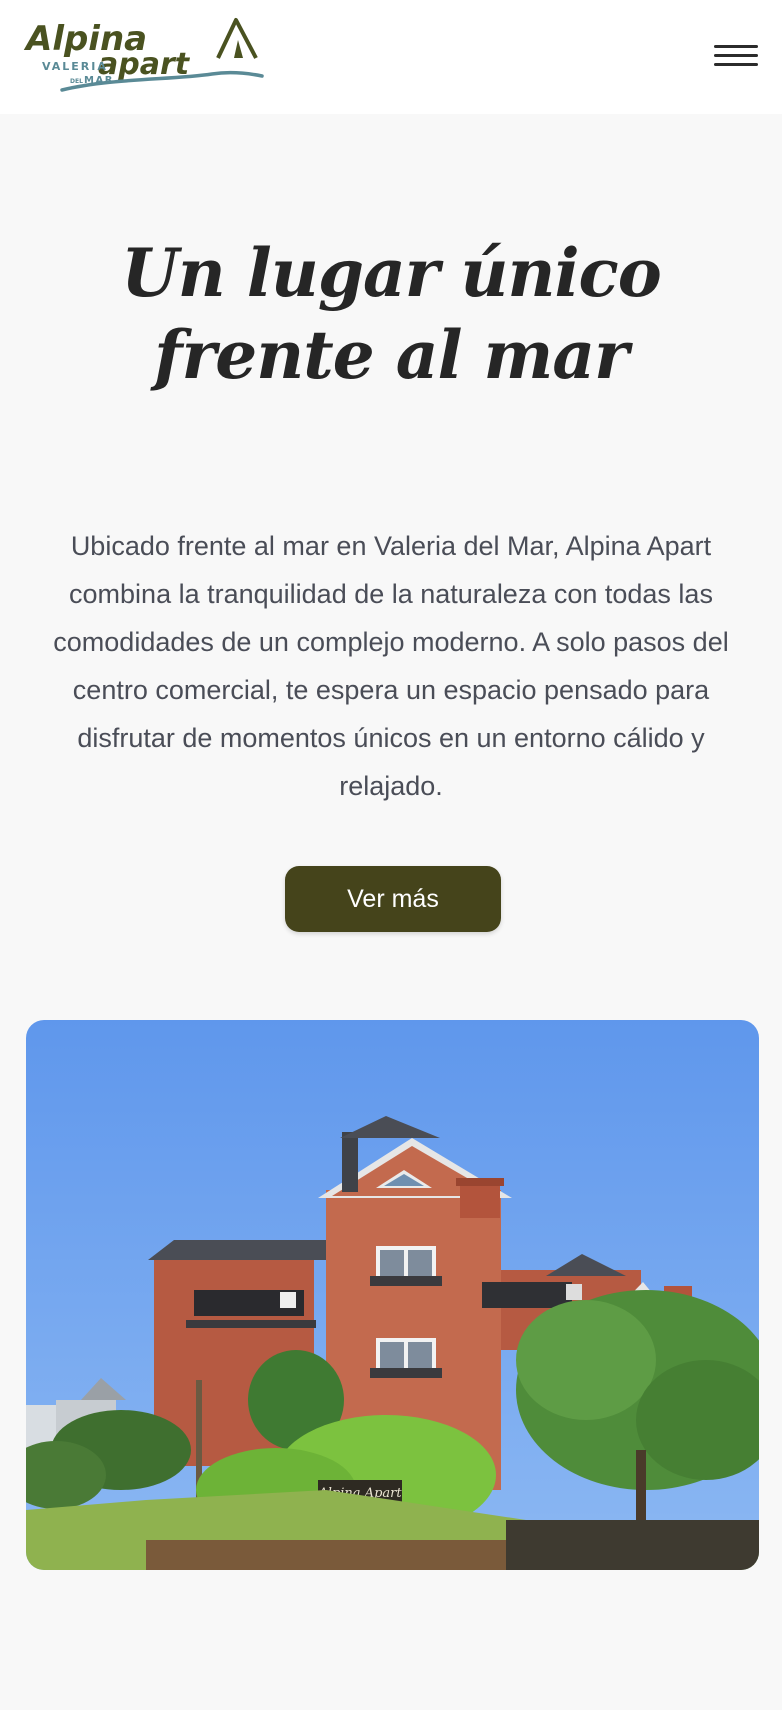  What do you see at coordinates (75, 66) in the screenshot?
I see `logo-place-line1: VALERIA` at bounding box center [75, 66].